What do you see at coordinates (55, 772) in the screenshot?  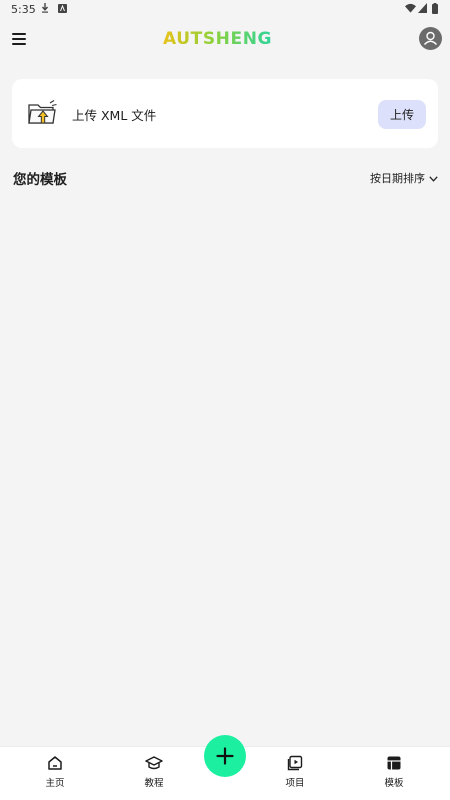 I see `nav-item-home: 主页` at bounding box center [55, 772].